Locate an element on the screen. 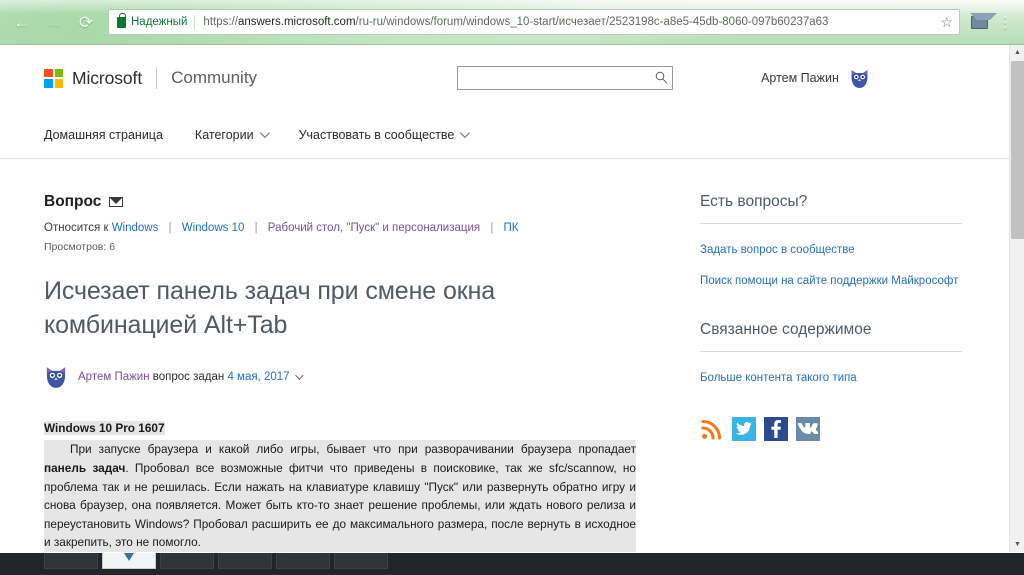 The image size is (1024, 575). social-links is located at coordinates (831, 429).